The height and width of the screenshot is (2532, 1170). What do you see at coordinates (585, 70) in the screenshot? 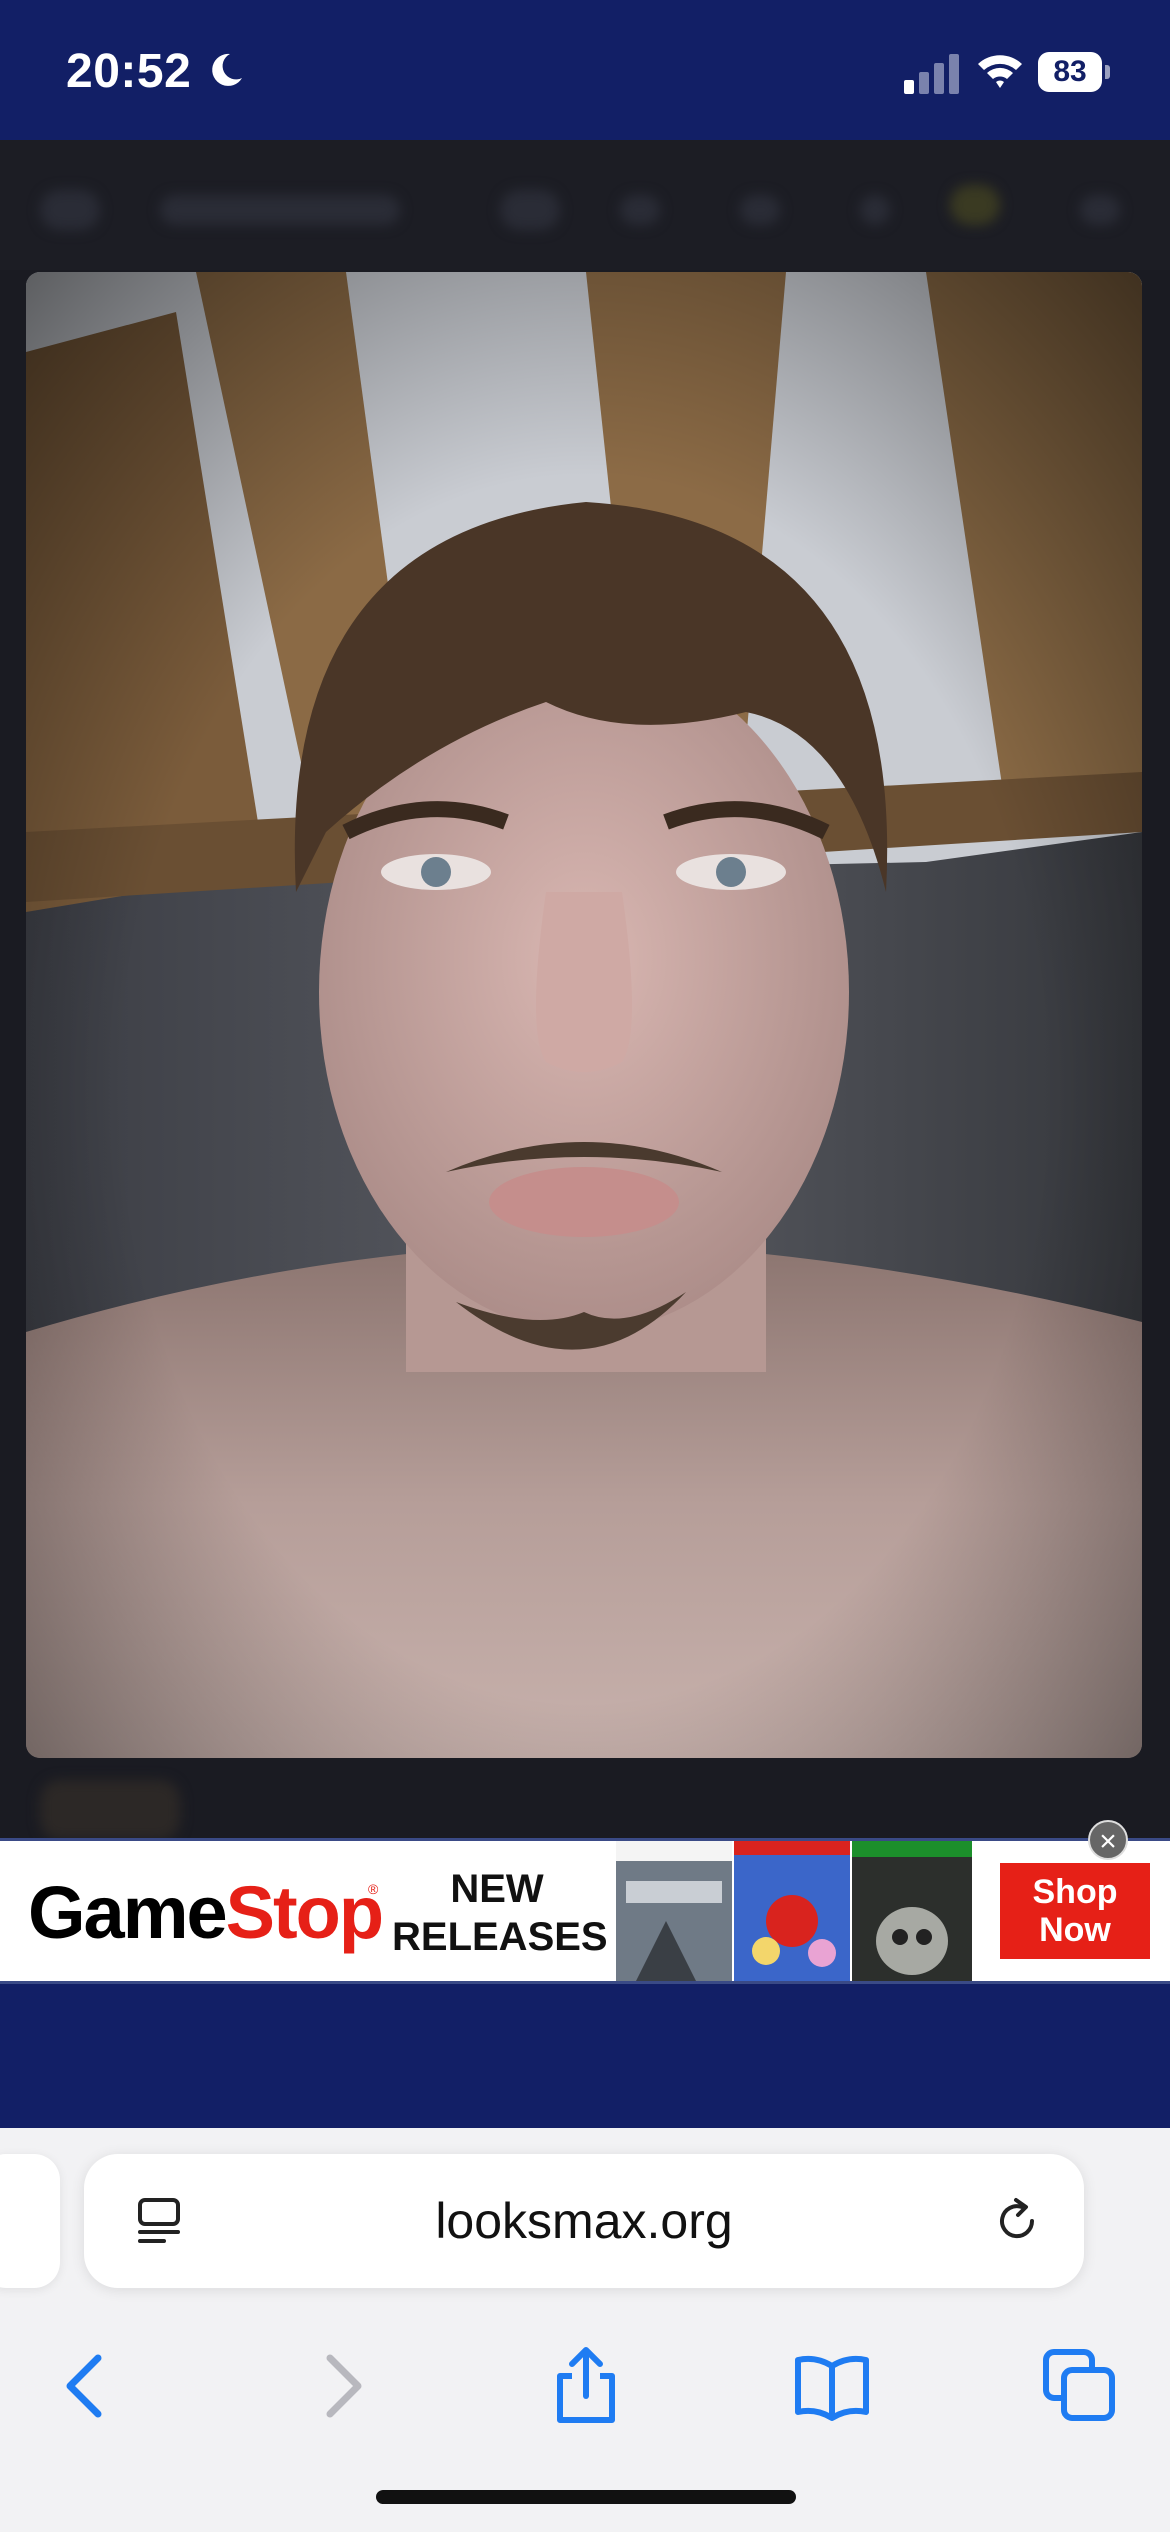
I see `status-bar: 20:52 83` at bounding box center [585, 70].